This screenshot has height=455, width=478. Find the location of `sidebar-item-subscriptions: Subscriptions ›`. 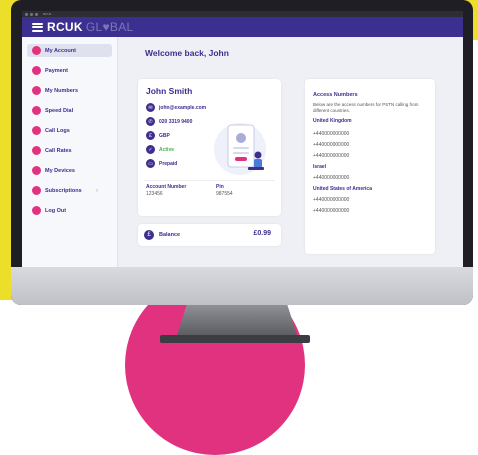

sidebar-item-subscriptions: Subscriptions › is located at coordinates (69, 190).